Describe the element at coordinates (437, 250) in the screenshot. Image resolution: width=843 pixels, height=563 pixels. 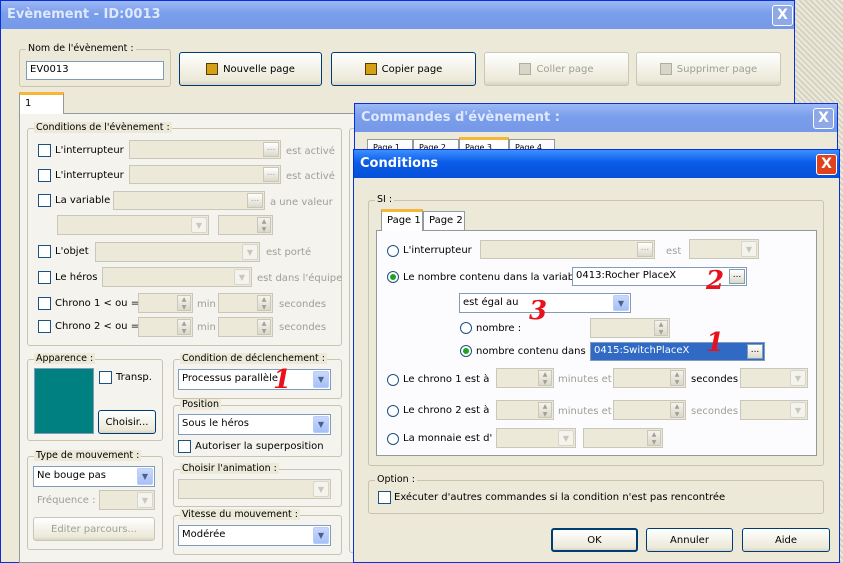
I see `switch-label: L'interrupteur` at that location.